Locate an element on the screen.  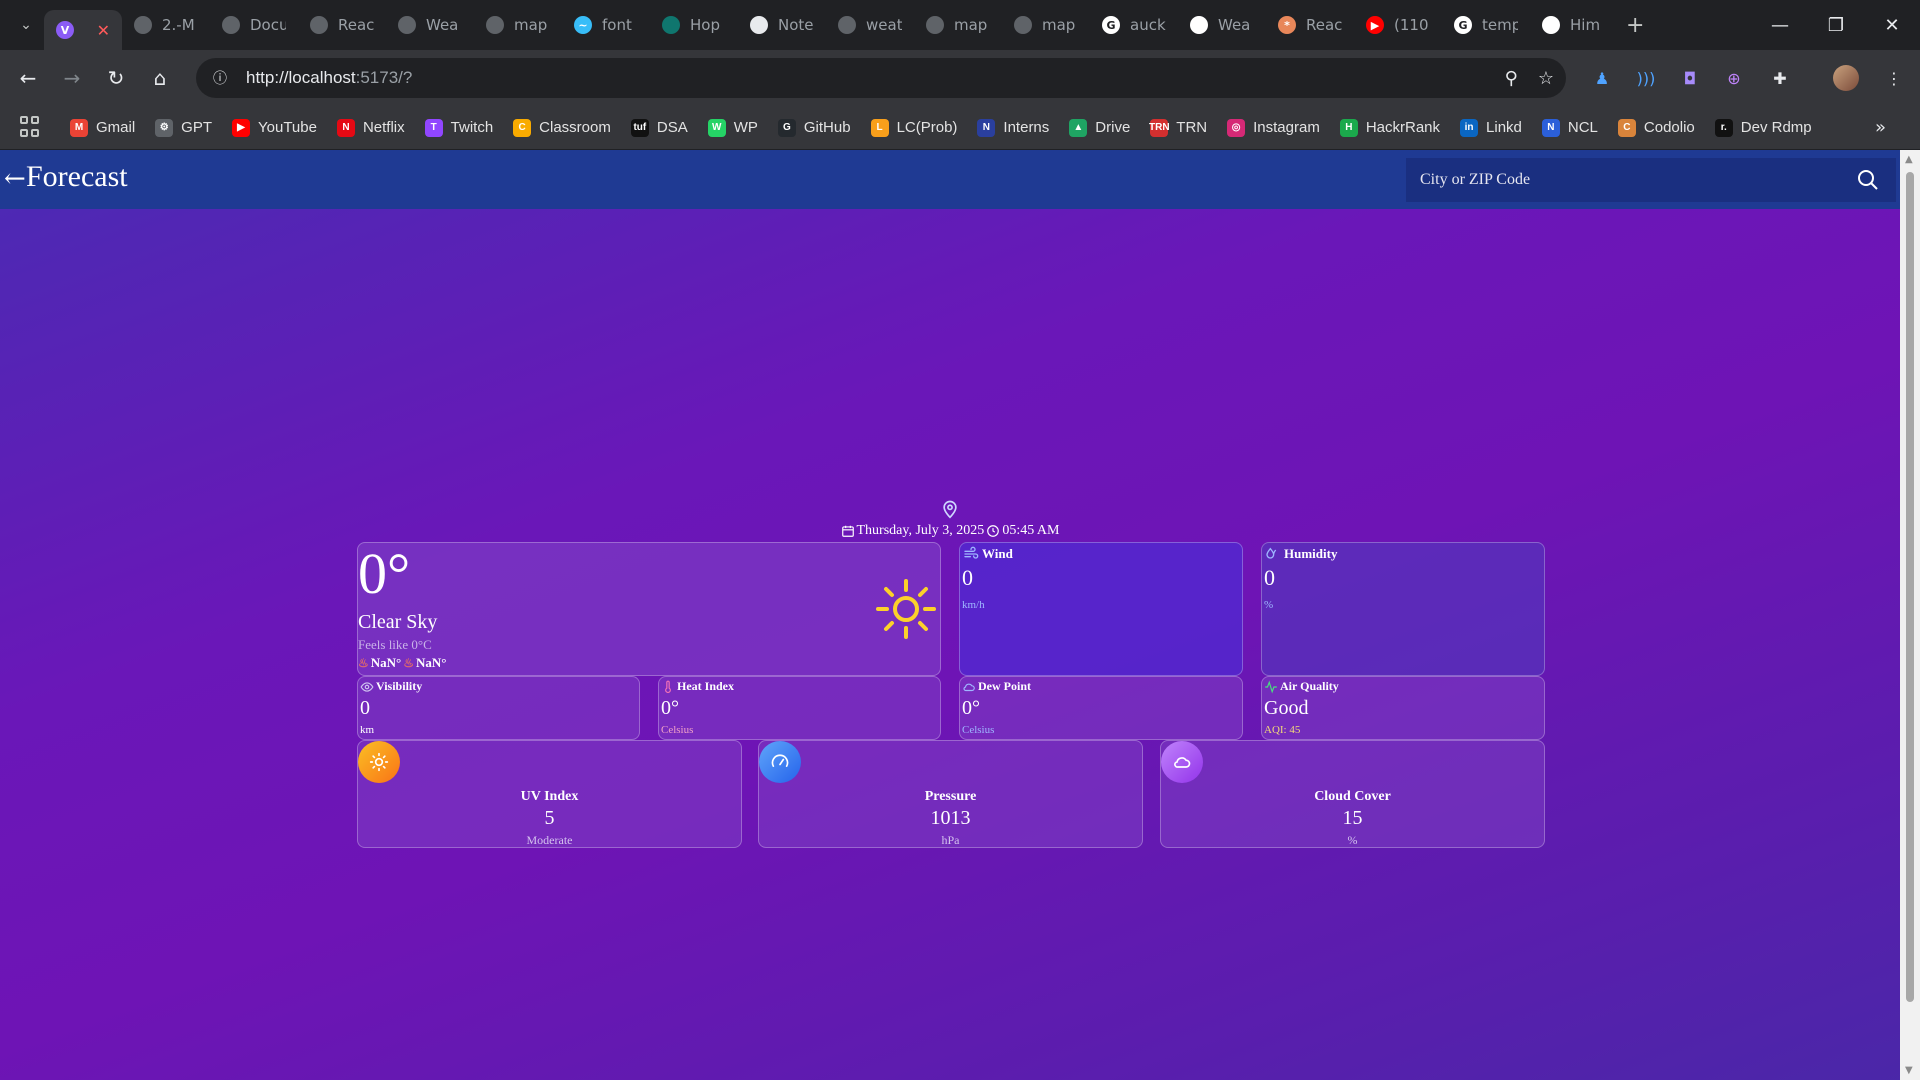
browser-menu-icon: ⋮ is located at coordinates (1894, 78).